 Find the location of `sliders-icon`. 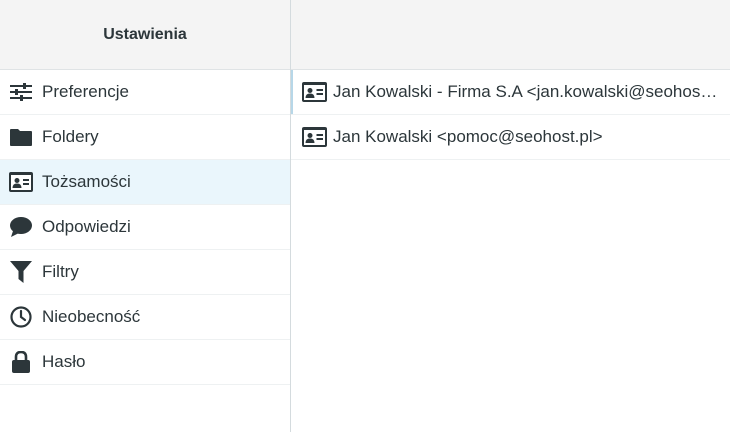

sliders-icon is located at coordinates (21, 92).